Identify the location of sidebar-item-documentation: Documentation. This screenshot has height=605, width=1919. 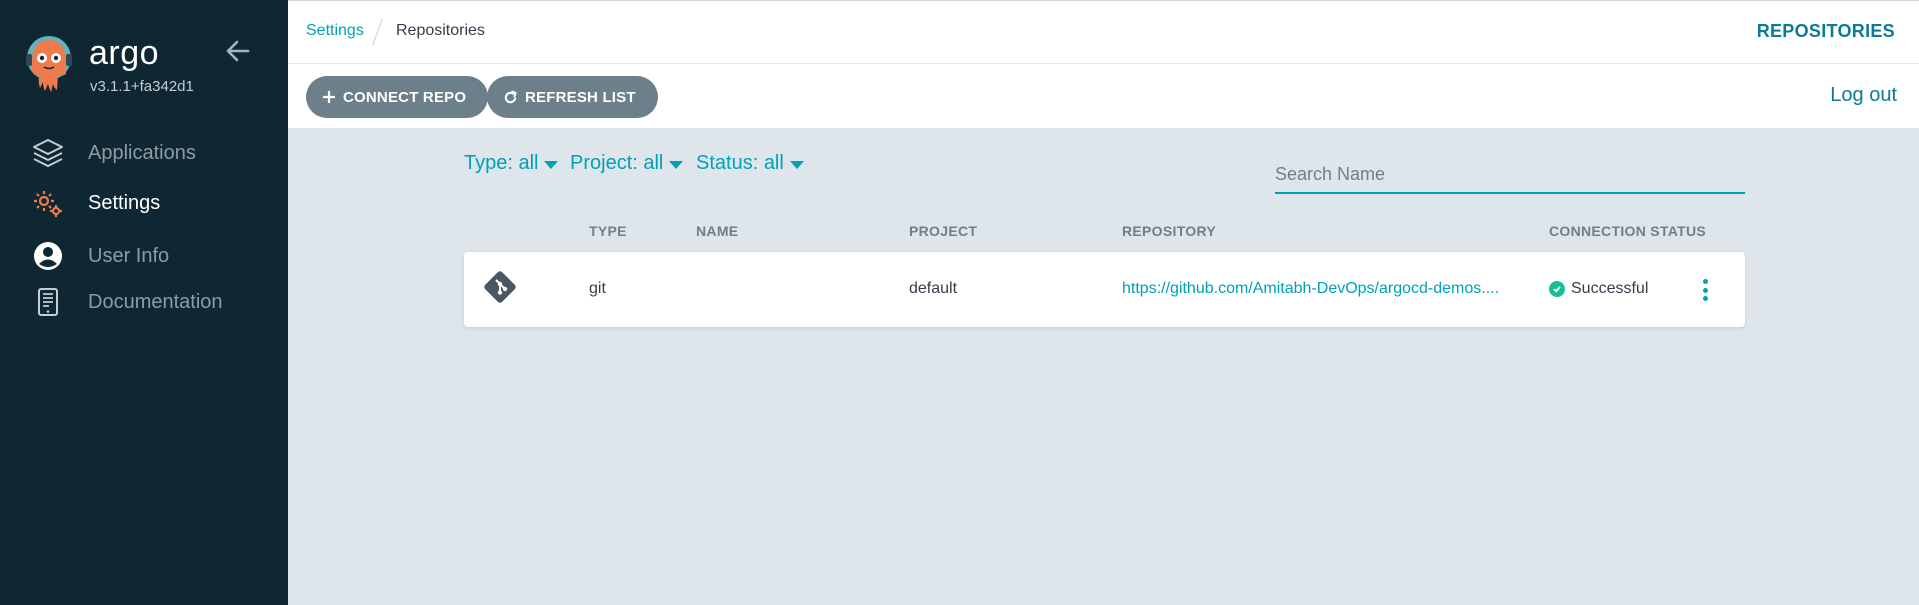
(144, 302).